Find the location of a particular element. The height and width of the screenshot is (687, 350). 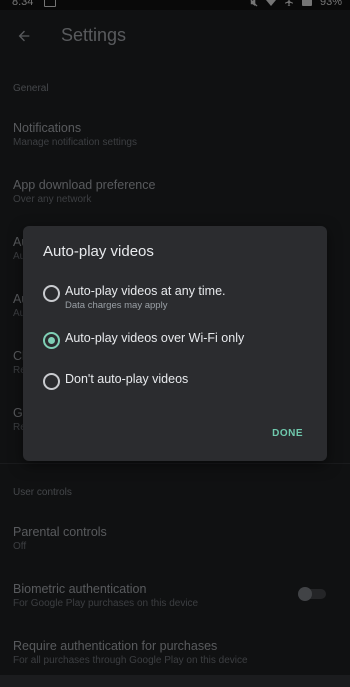

option-label: Auto-play videos over Wi-Fi only is located at coordinates (155, 338).